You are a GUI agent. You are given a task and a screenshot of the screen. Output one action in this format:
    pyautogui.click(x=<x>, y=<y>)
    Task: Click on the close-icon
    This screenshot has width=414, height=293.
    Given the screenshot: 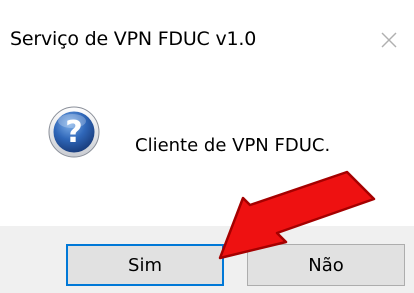 What is the action you would take?
    pyautogui.click(x=389, y=40)
    